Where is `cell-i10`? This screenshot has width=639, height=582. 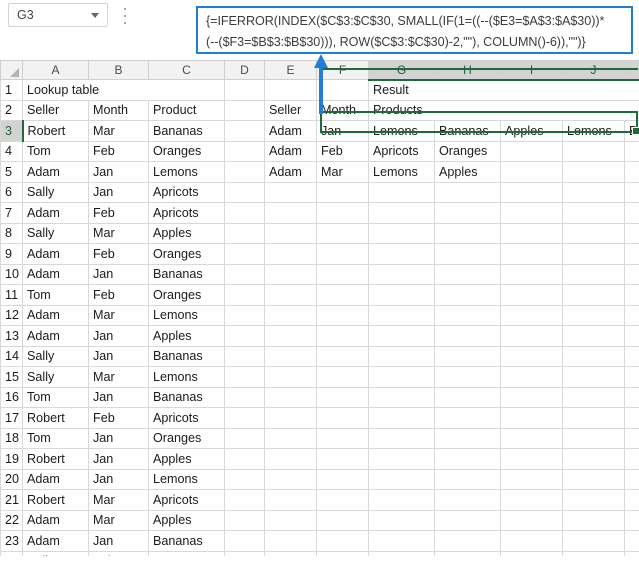
cell-i10 is located at coordinates (531, 274).